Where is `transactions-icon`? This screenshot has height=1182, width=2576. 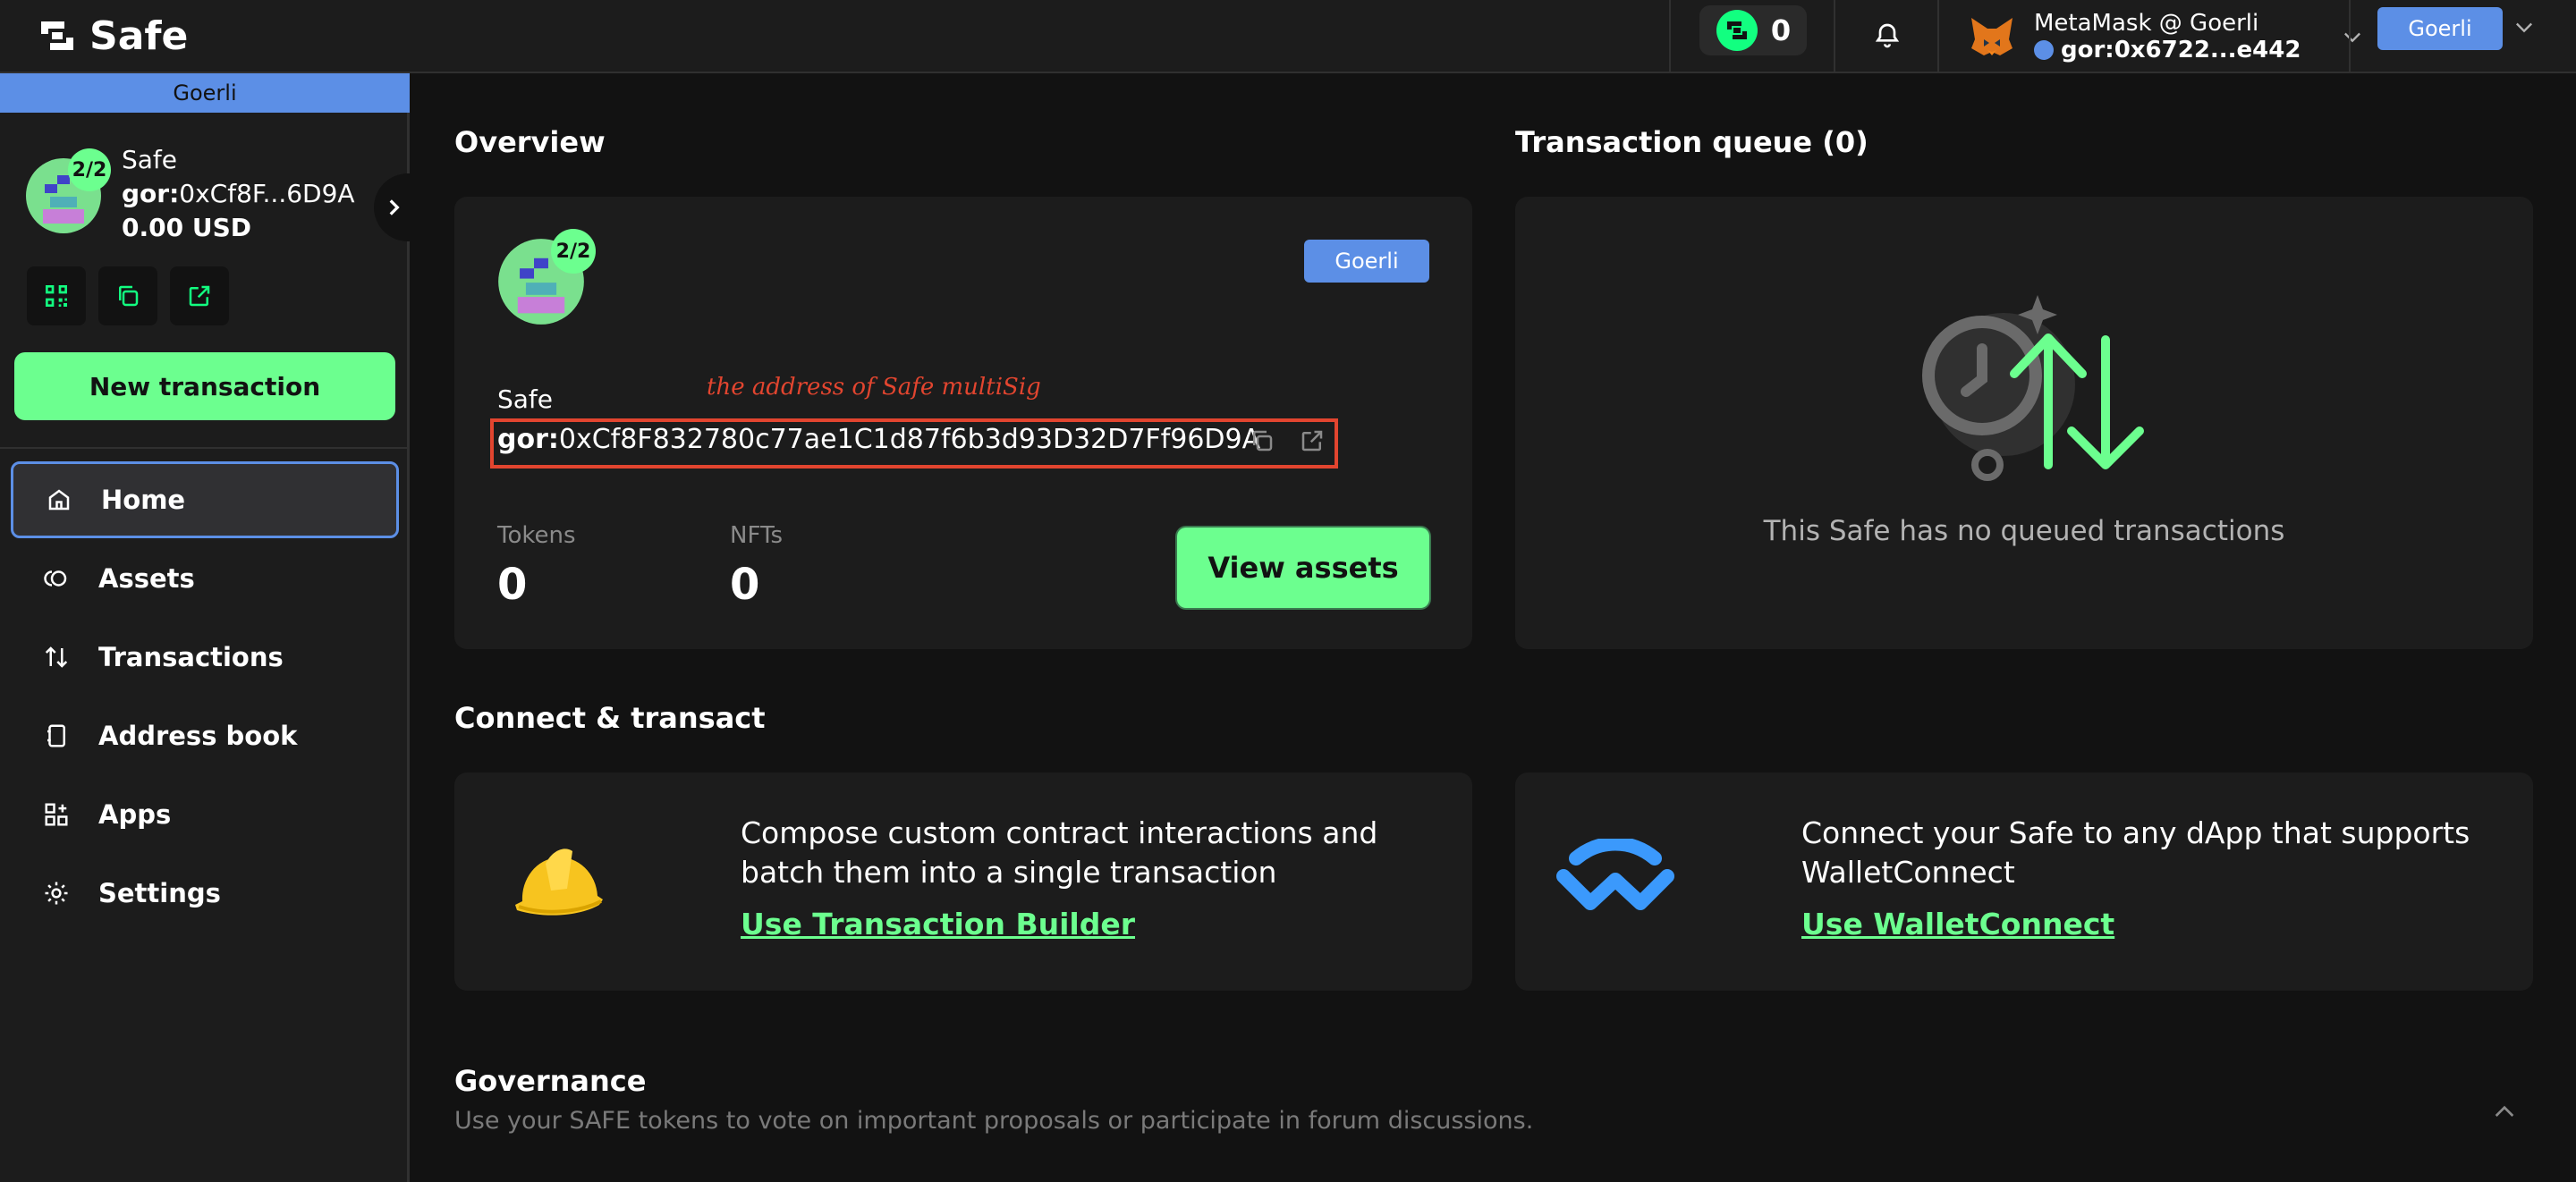
transactions-icon is located at coordinates (56, 657).